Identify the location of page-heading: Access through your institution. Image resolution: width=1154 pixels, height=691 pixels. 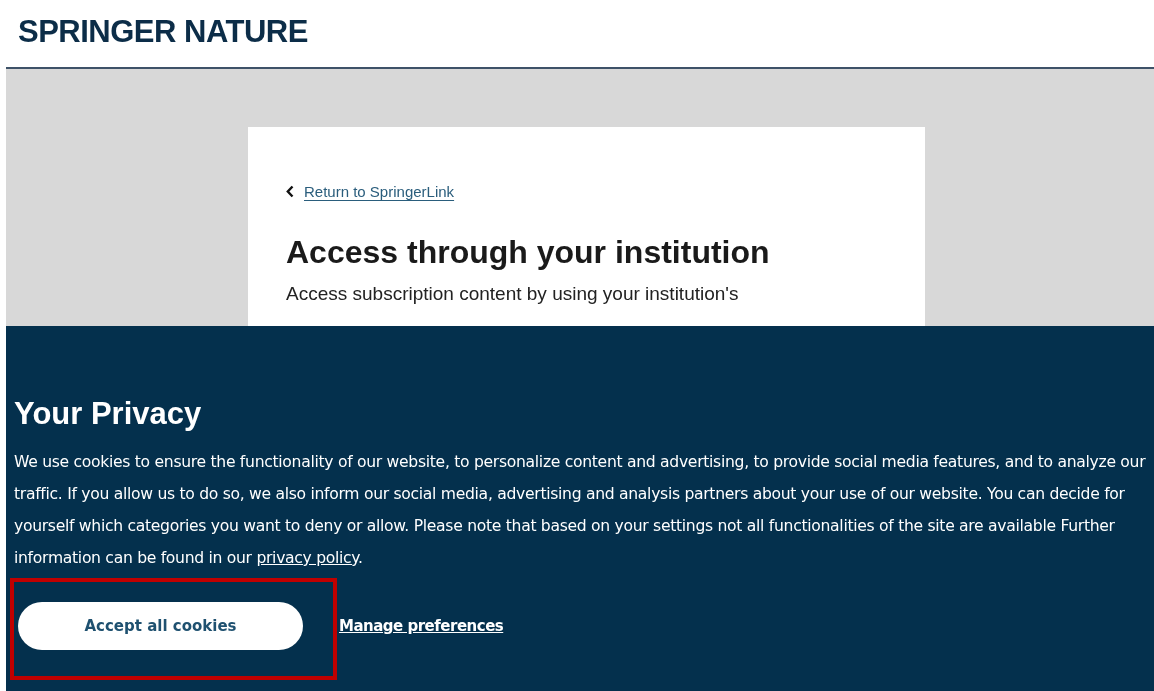
(528, 252).